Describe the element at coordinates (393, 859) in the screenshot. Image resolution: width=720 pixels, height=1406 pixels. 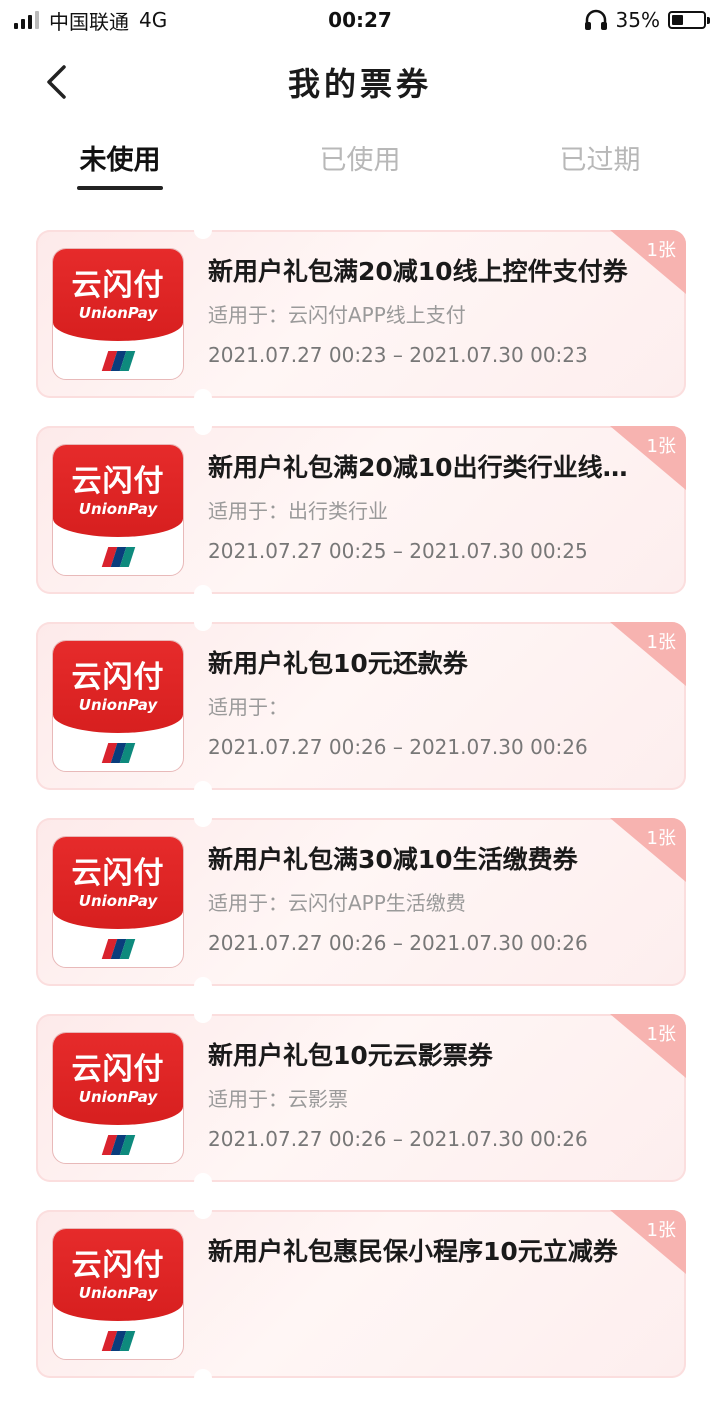
I see `coupon-title: 新用户礼包满30减10生活缴费券` at that location.